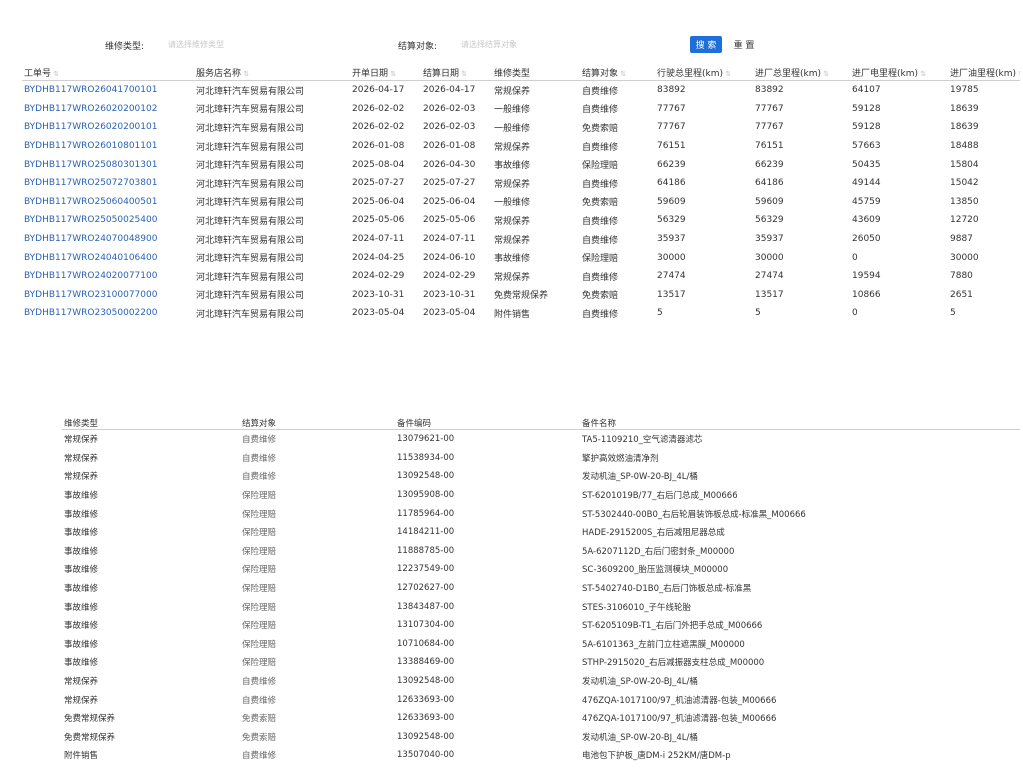 The image size is (1023, 768). What do you see at coordinates (108, 183) in the screenshot?
I see `order-number-link: BYDHB117WRO25072703801` at bounding box center [108, 183].